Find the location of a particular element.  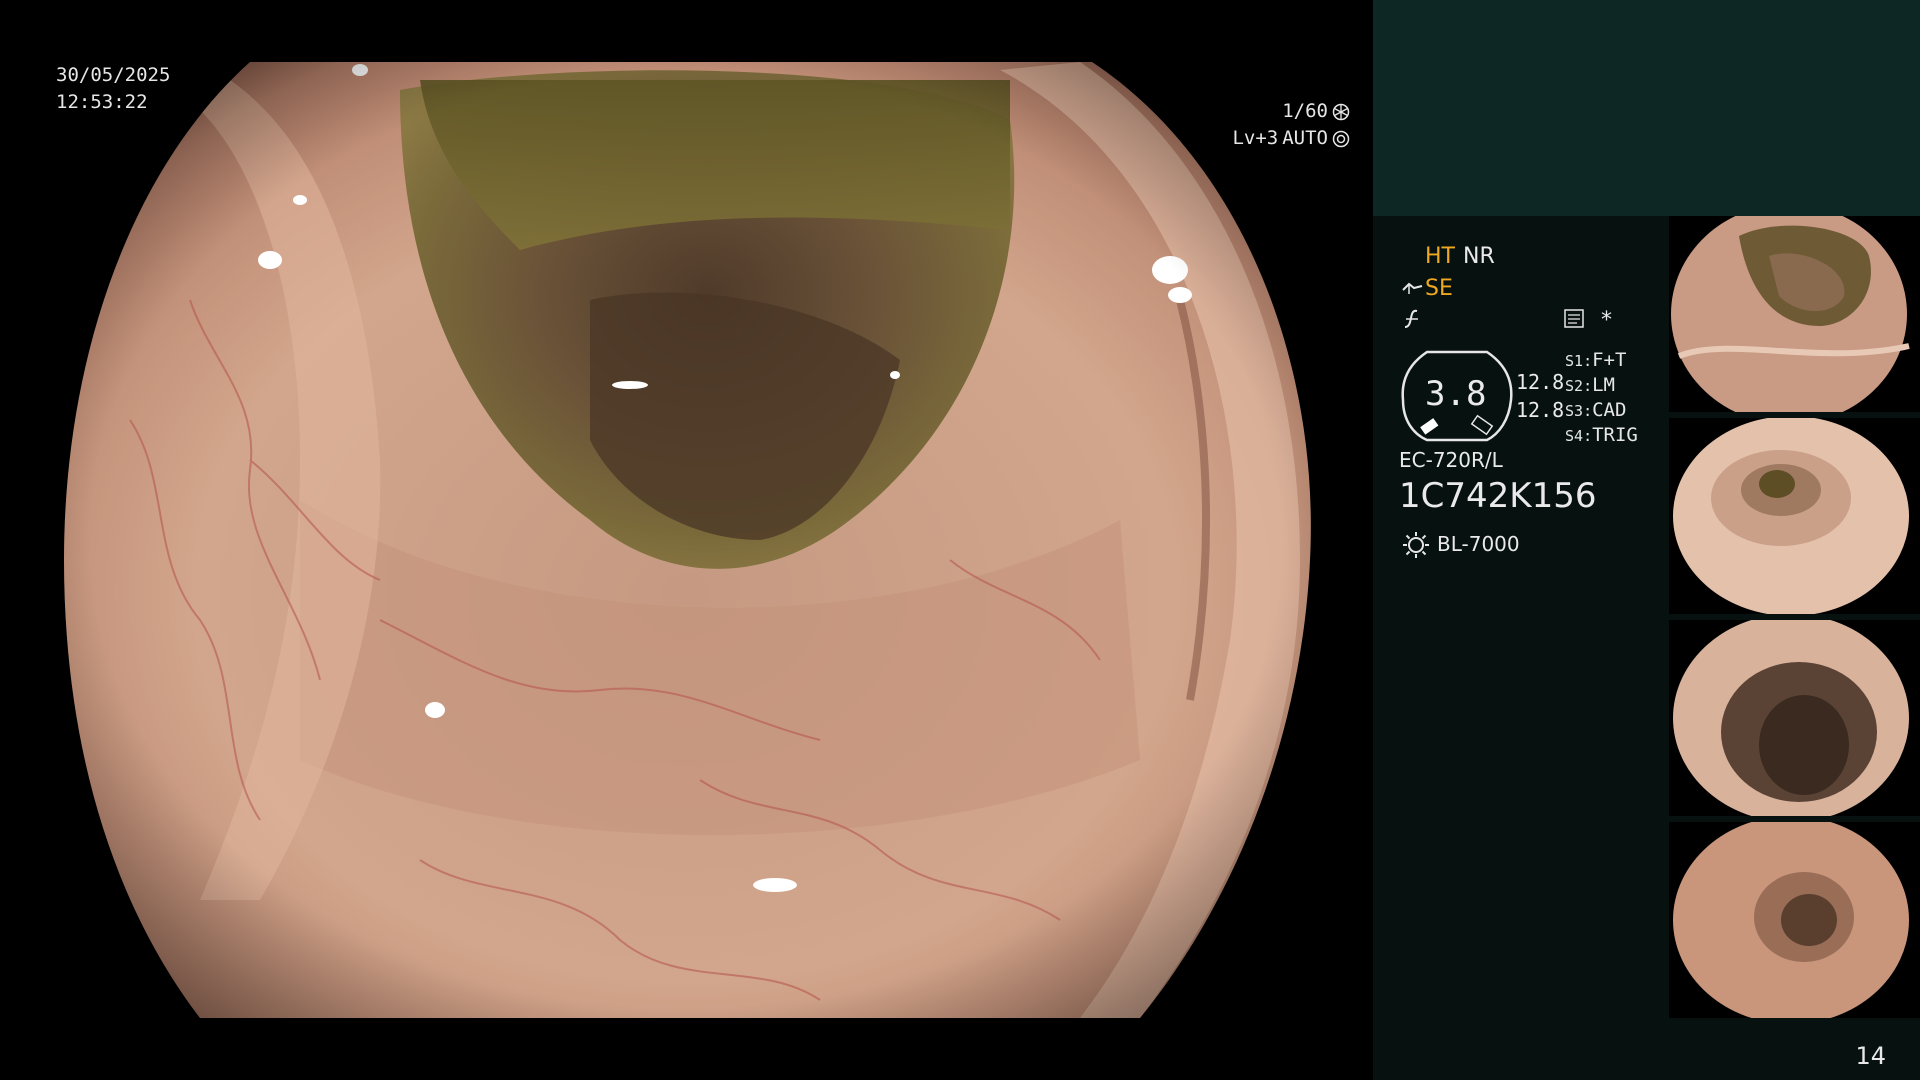

se-indicator: SE is located at coordinates (1439, 288).